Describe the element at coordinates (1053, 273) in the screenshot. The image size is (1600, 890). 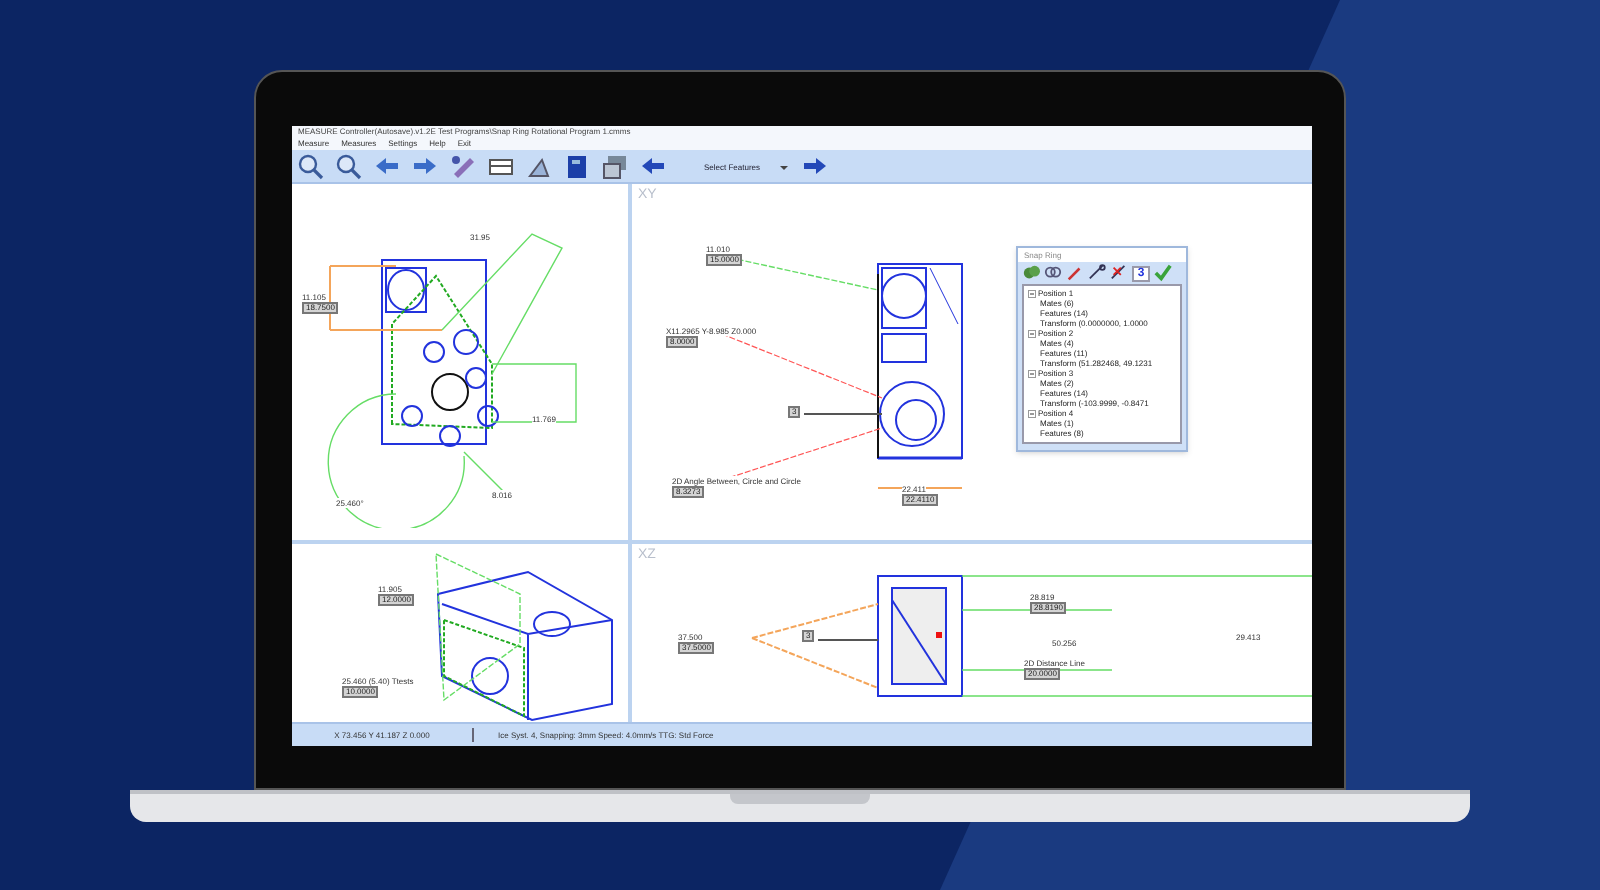
I see `rings-icon` at that location.